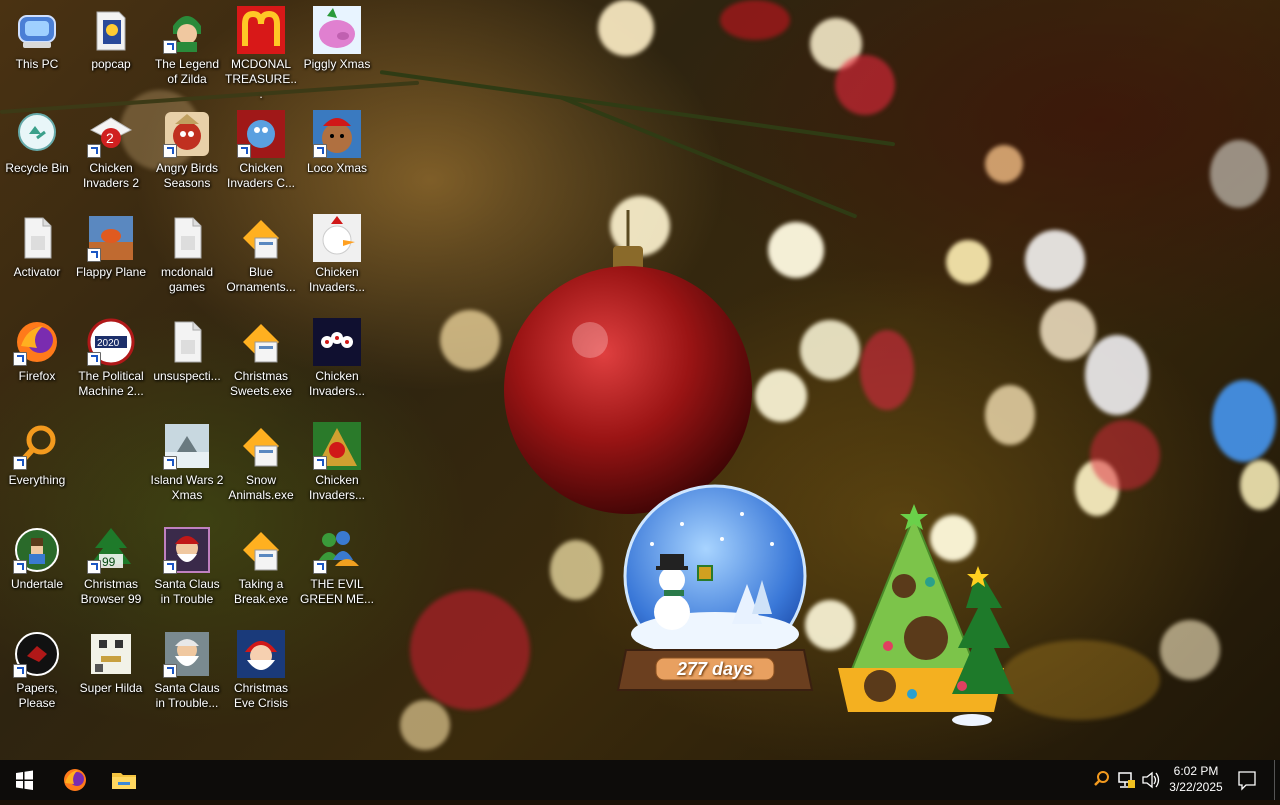  What do you see at coordinates (337, 168) in the screenshot?
I see `icon-label: Loco Xmas` at bounding box center [337, 168].